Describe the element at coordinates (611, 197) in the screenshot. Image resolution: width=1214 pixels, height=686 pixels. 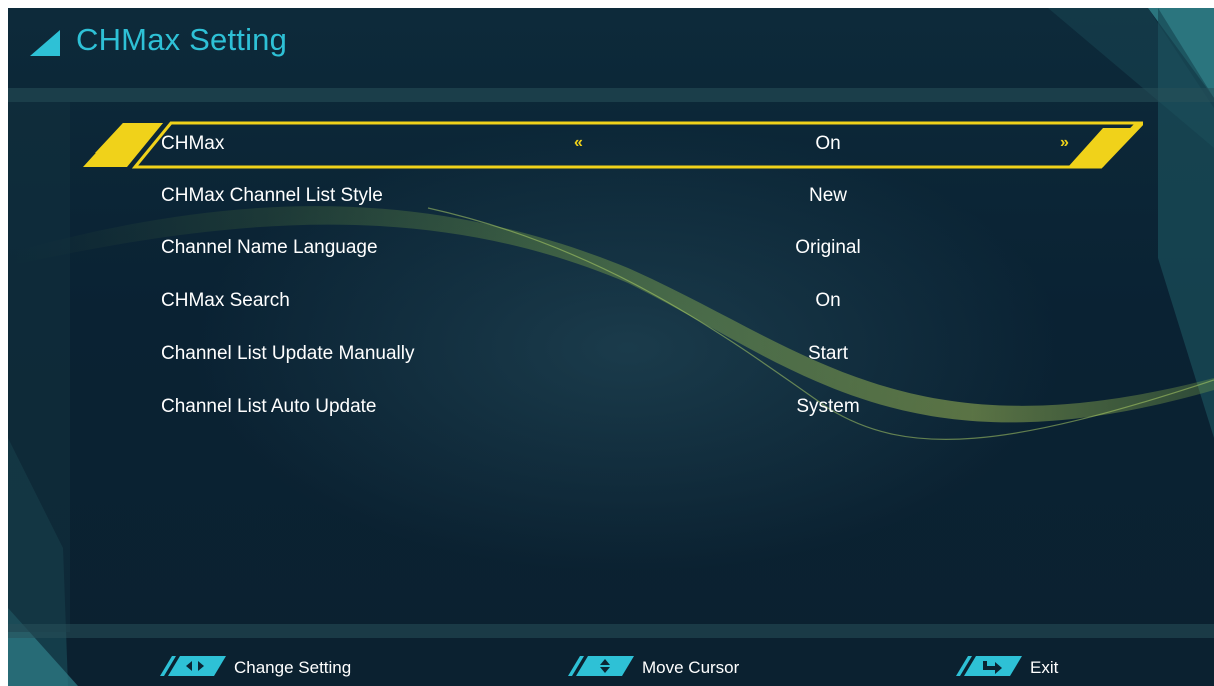
I see `menu-item-channel-list-style: CHMax Channel List Style New` at that location.